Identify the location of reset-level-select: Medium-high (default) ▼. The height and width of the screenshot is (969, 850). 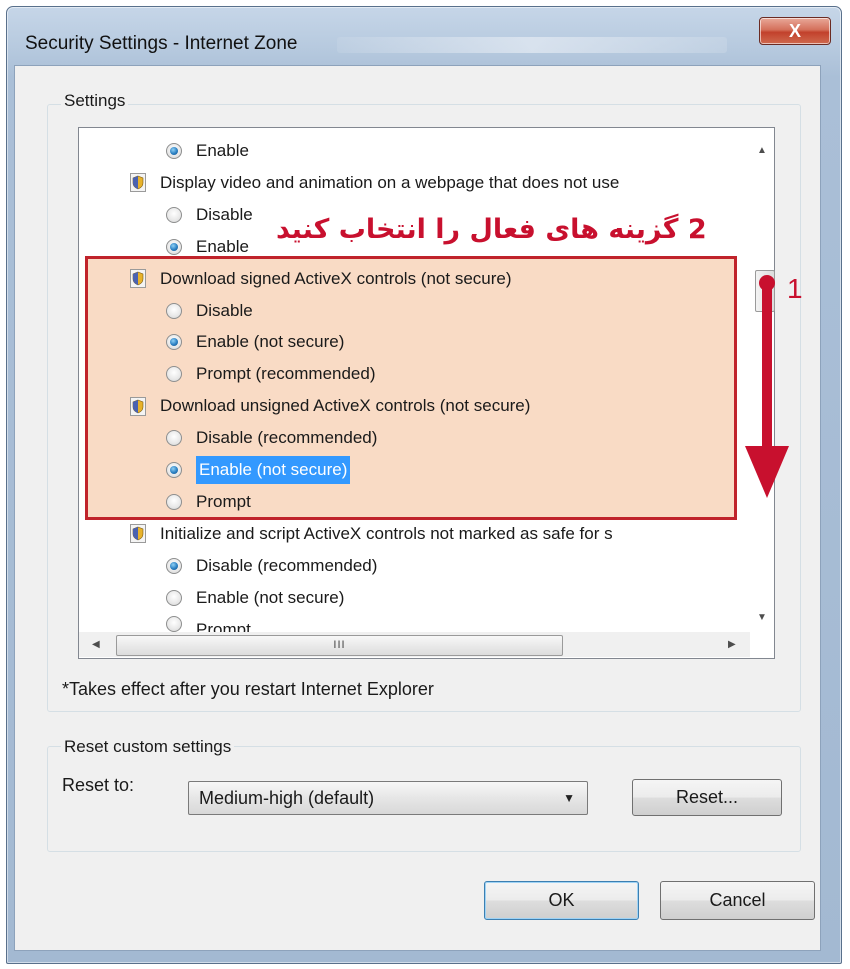
(388, 798).